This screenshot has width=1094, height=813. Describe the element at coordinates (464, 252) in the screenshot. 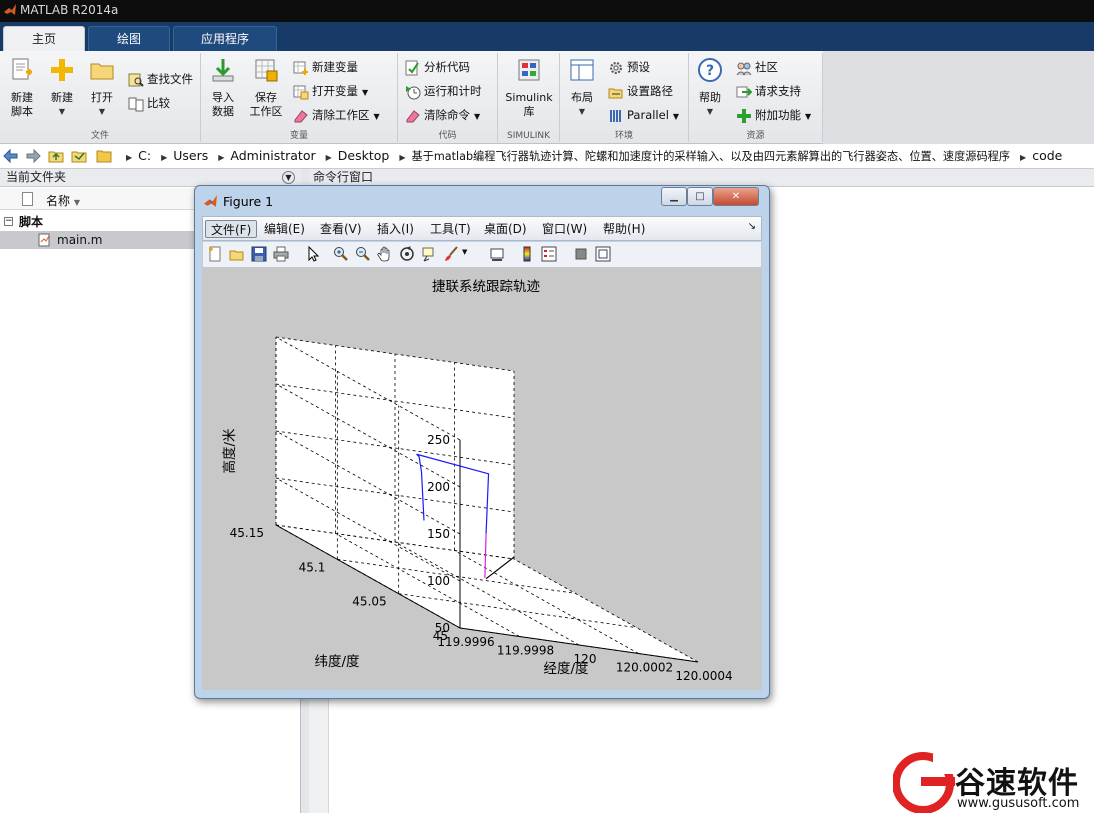

I see `brush-dropdown-icon: ▼` at that location.